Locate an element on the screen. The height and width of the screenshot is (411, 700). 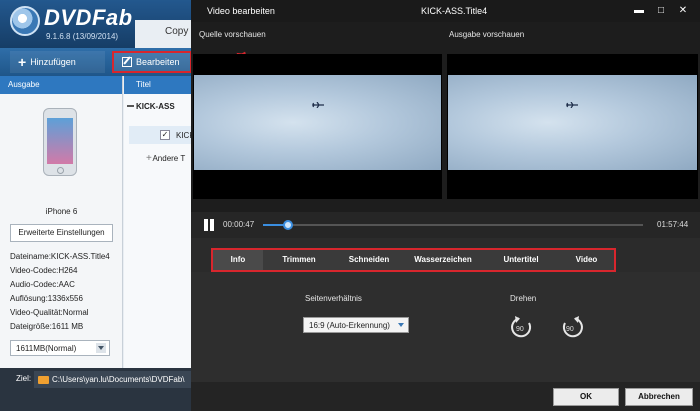
tab-untertitel: Untertitel is located at coordinates (521, 260).